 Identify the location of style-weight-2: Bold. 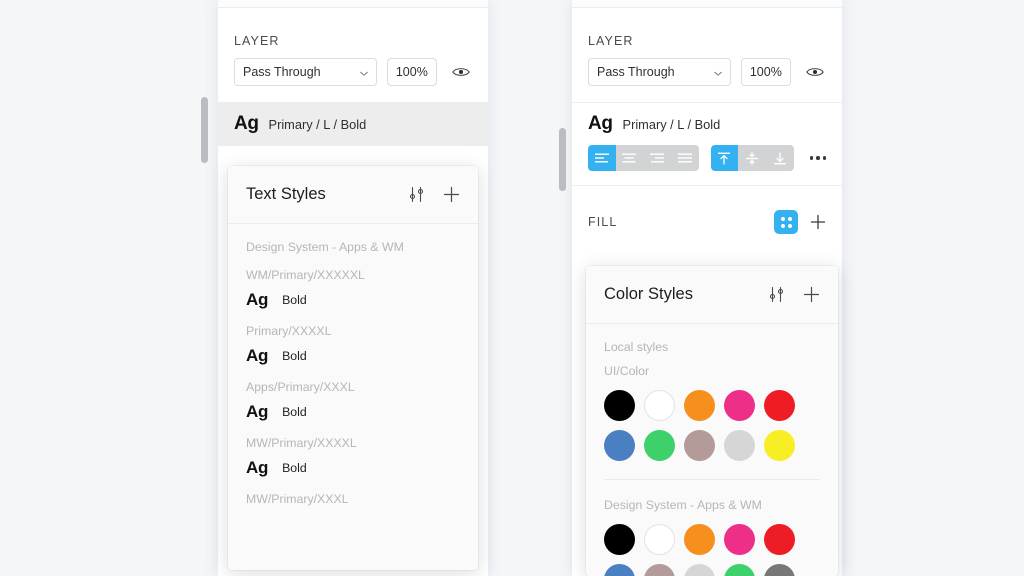
(294, 412).